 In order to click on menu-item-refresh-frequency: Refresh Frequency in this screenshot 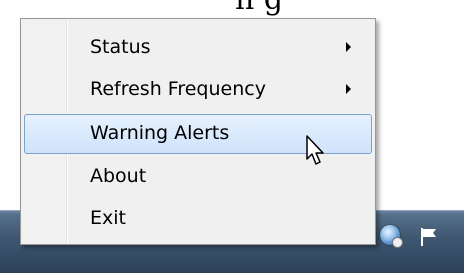, I will do `click(198, 90)`.